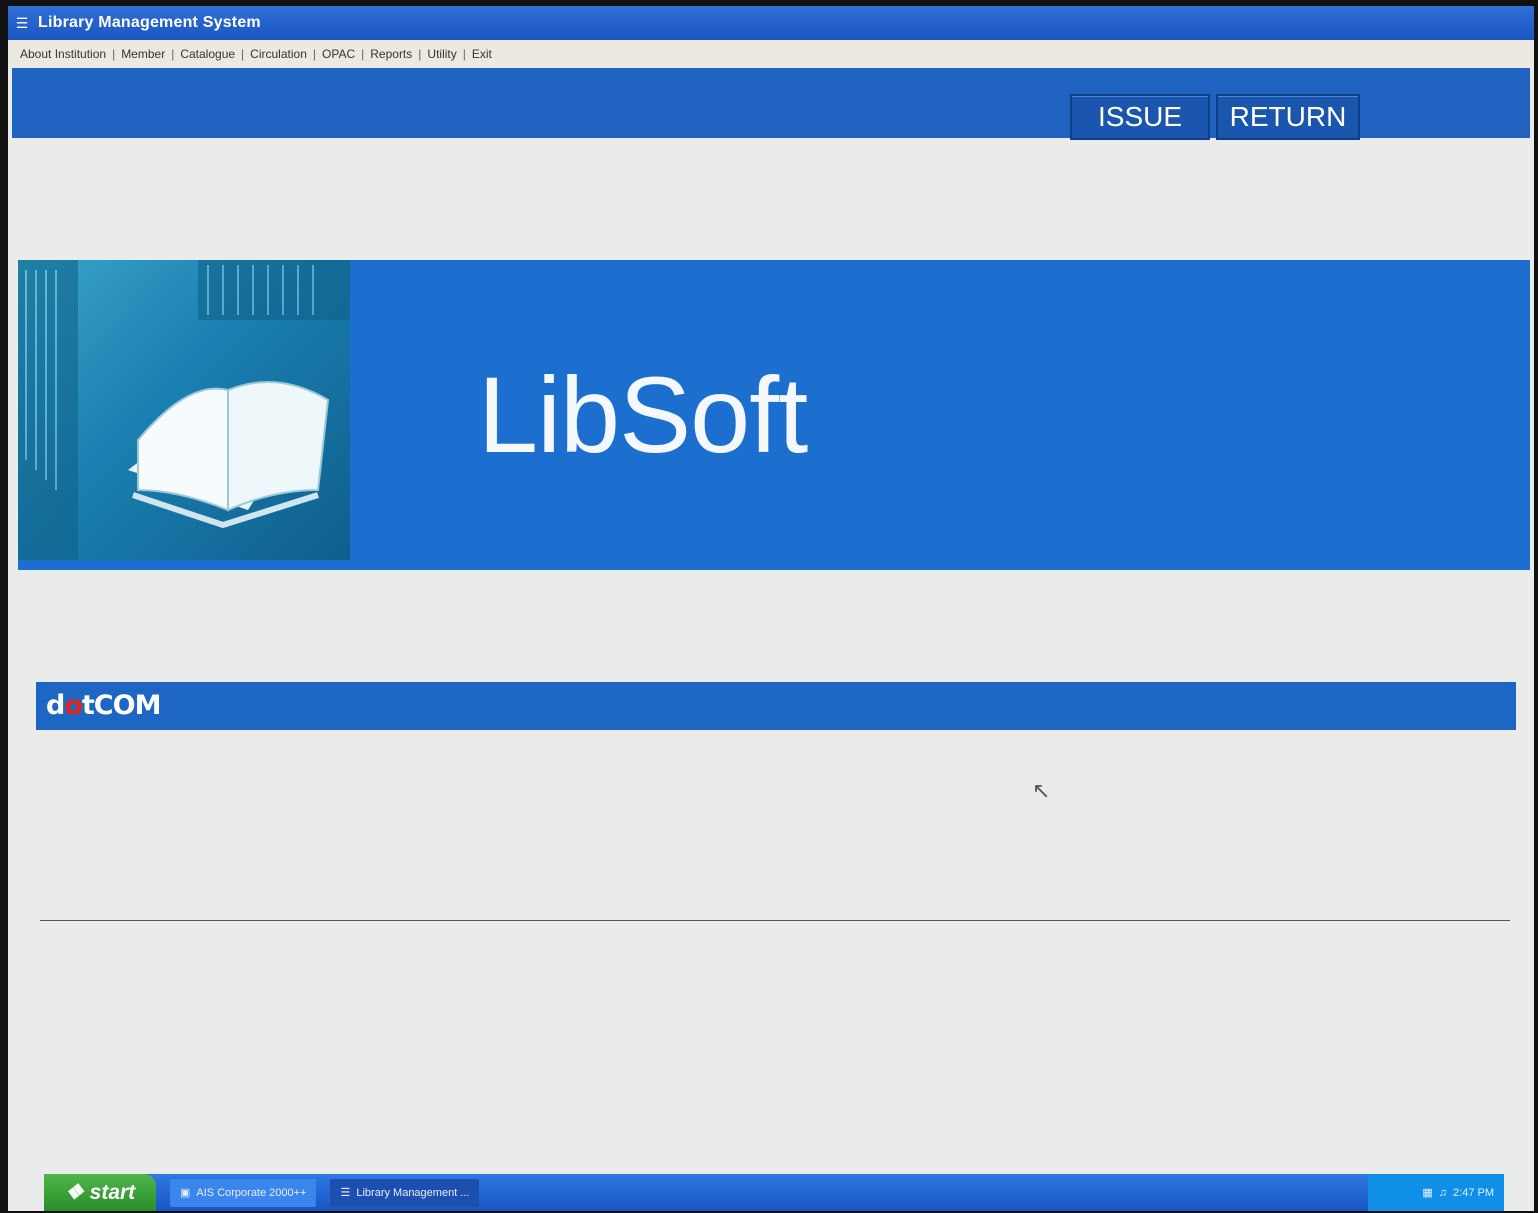 Image resolution: width=1538 pixels, height=1213 pixels. I want to click on menu-member: Member, so click(143, 54).